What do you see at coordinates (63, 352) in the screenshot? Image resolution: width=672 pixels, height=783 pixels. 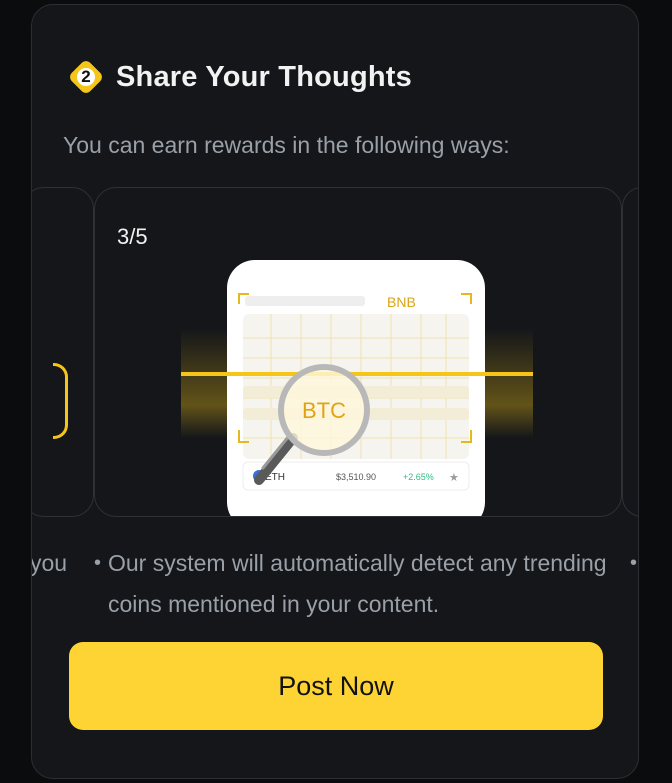 I see `carousel-slide-previous` at bounding box center [63, 352].